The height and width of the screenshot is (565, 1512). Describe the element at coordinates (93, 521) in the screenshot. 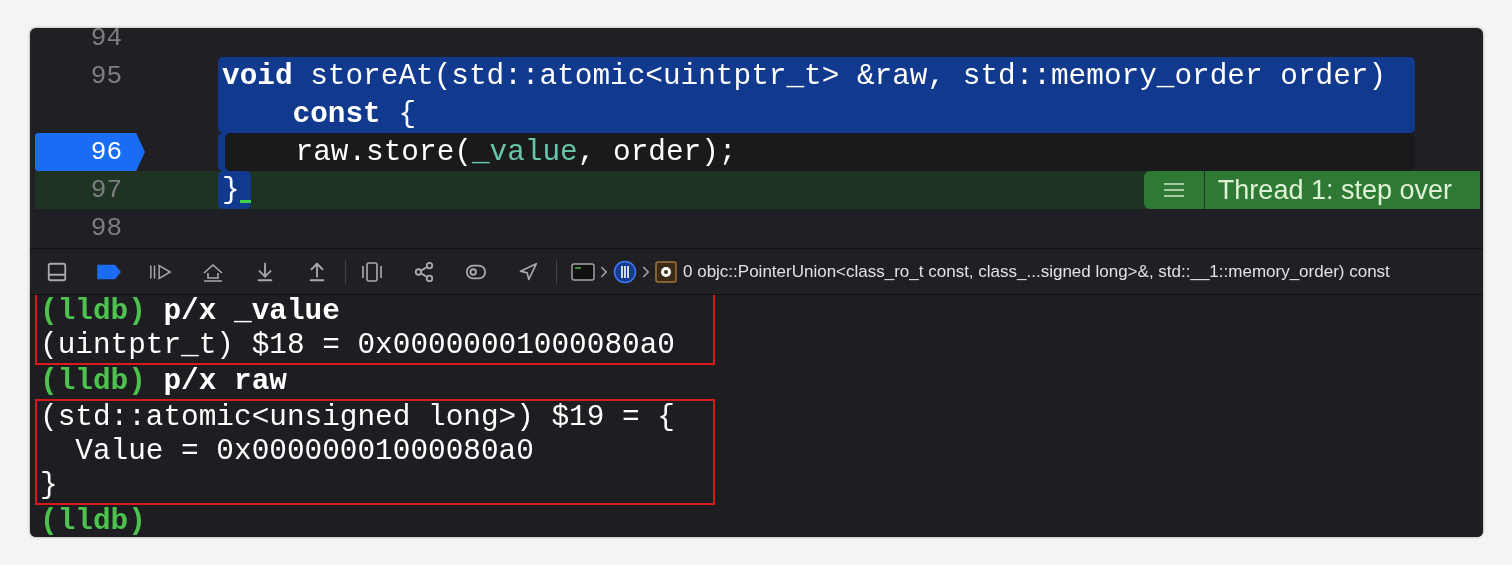

I see `console-command: (lldb)` at that location.